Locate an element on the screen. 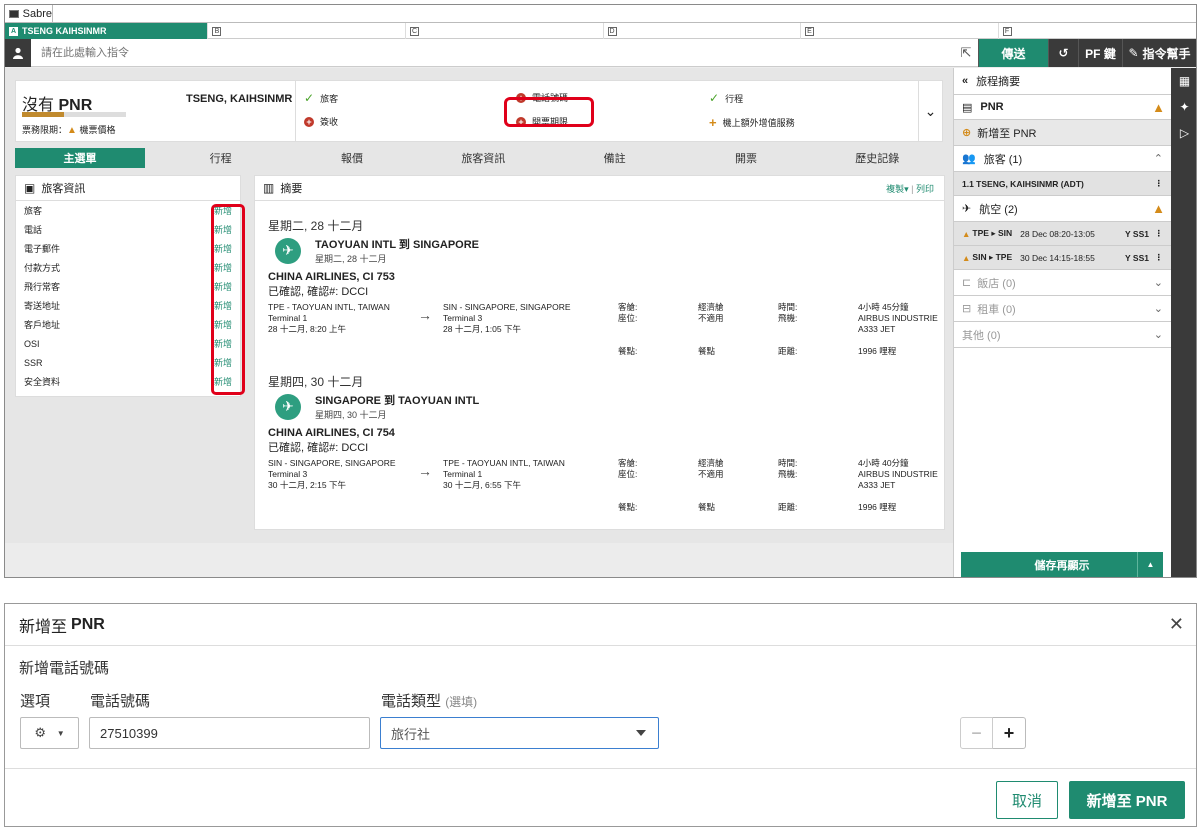 The height and width of the screenshot is (834, 1200). tab-main-menu: 主選單 is located at coordinates (80, 158).